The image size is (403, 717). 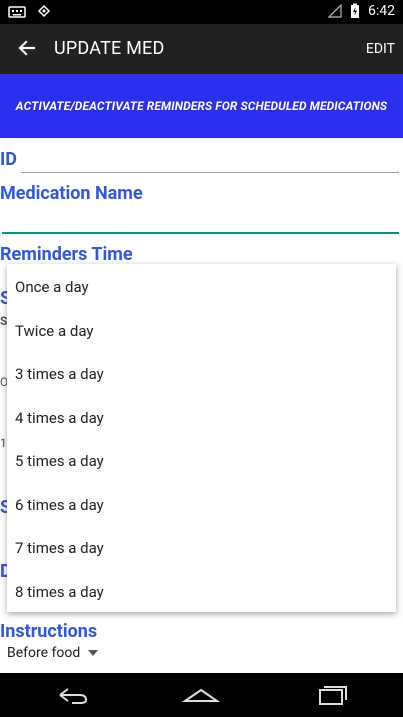 What do you see at coordinates (3, 443) in the screenshot?
I see `partial-text-1: 1` at bounding box center [3, 443].